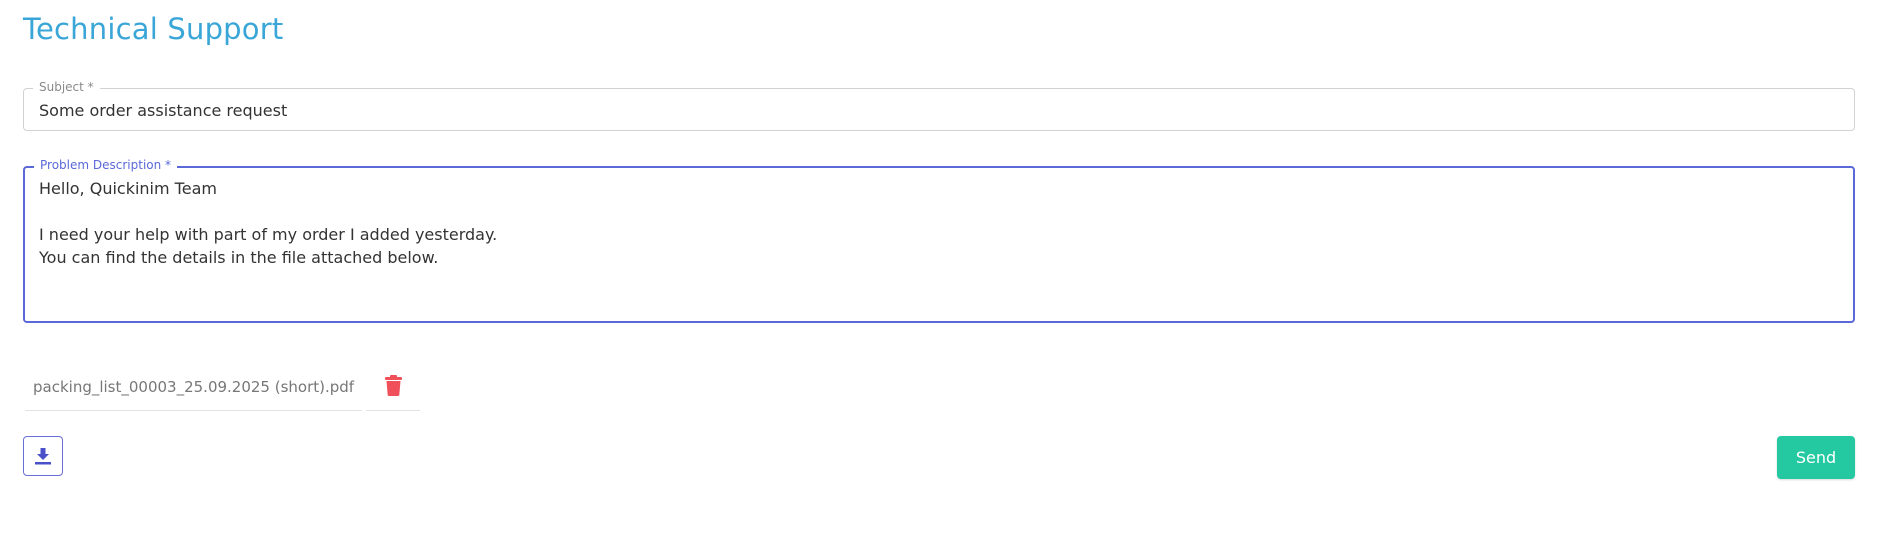  What do you see at coordinates (939, 105) in the screenshot?
I see `subject-field: Subject * Some order assistance request` at bounding box center [939, 105].